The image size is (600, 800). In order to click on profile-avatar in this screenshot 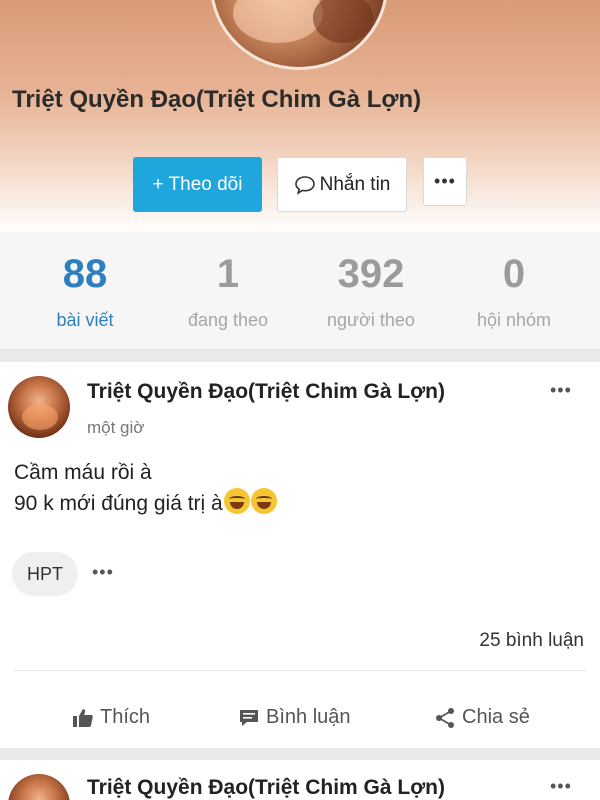, I will do `click(299, 35)`.